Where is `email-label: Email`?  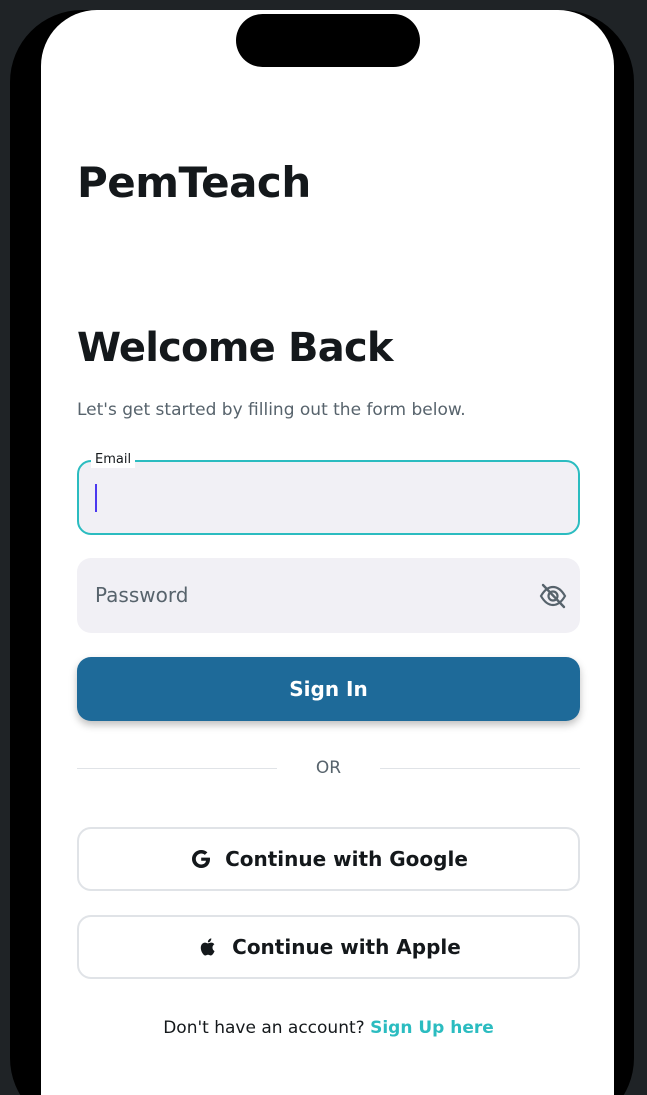 email-label: Email is located at coordinates (113, 460).